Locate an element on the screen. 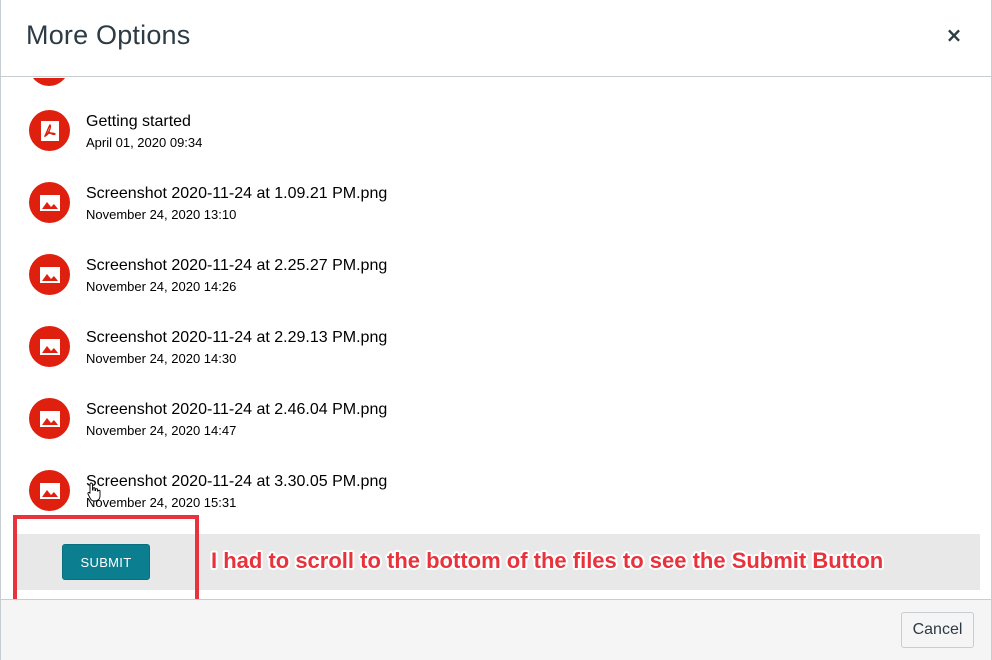  close-button: × is located at coordinates (954, 35).